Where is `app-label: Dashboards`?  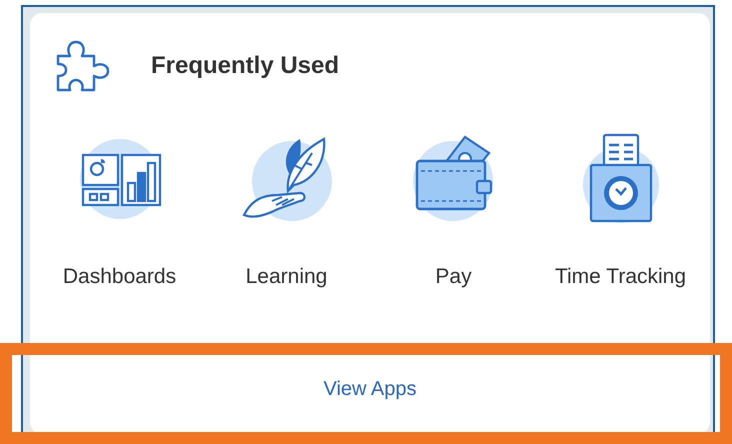
app-label: Dashboards is located at coordinates (119, 277).